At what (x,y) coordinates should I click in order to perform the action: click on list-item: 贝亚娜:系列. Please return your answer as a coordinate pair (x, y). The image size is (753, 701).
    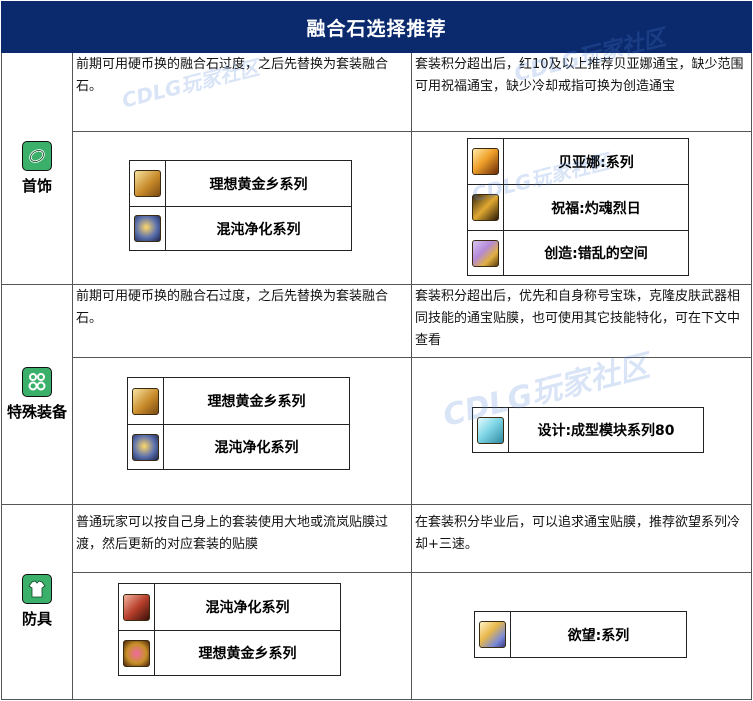
    Looking at the image, I should click on (578, 161).